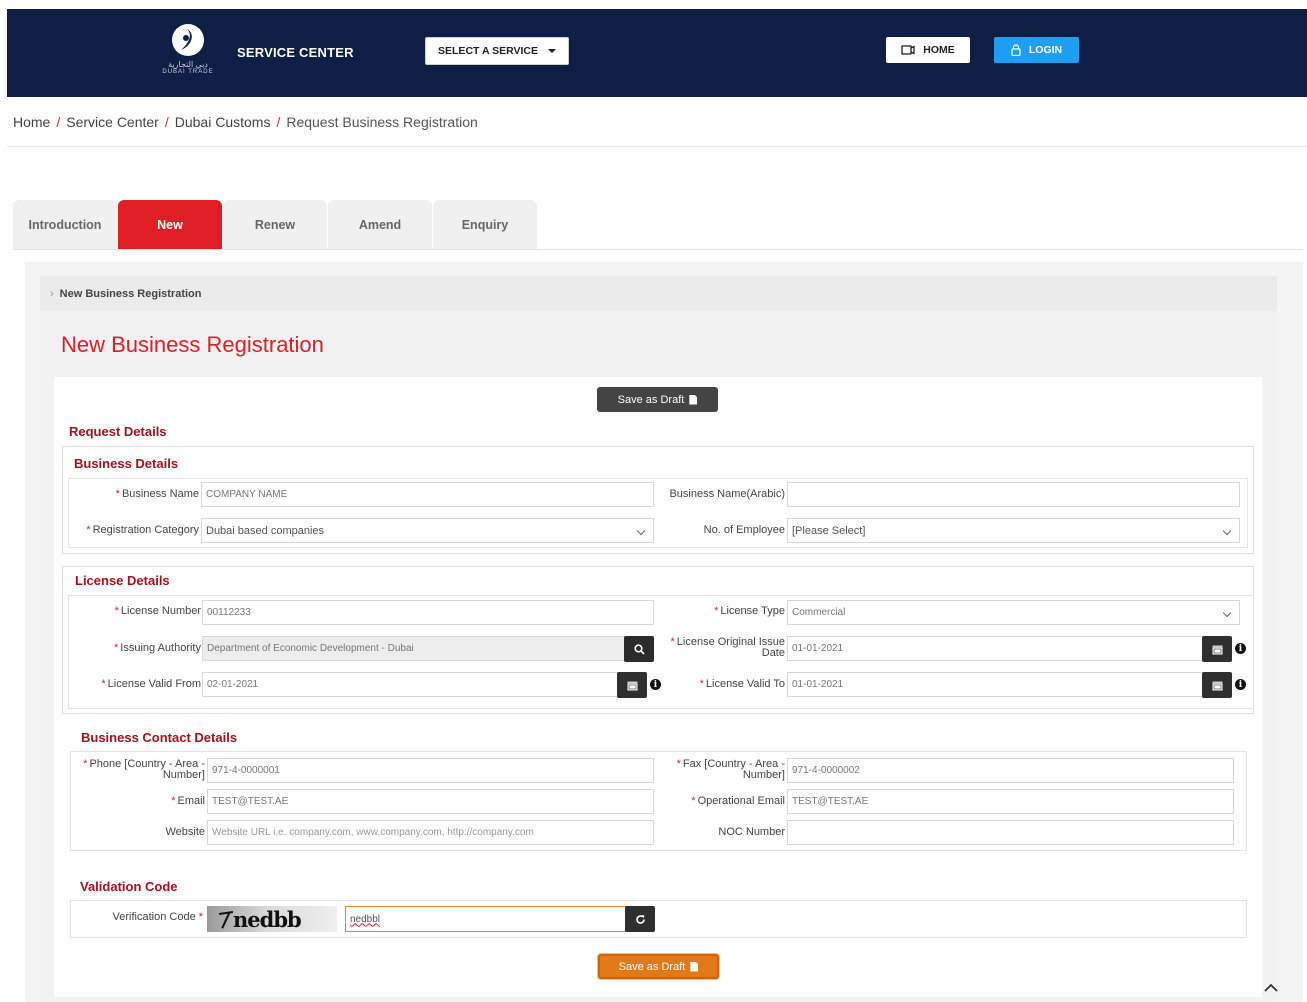 The width and height of the screenshot is (1307, 1002). I want to click on authority-search-button, so click(639, 649).